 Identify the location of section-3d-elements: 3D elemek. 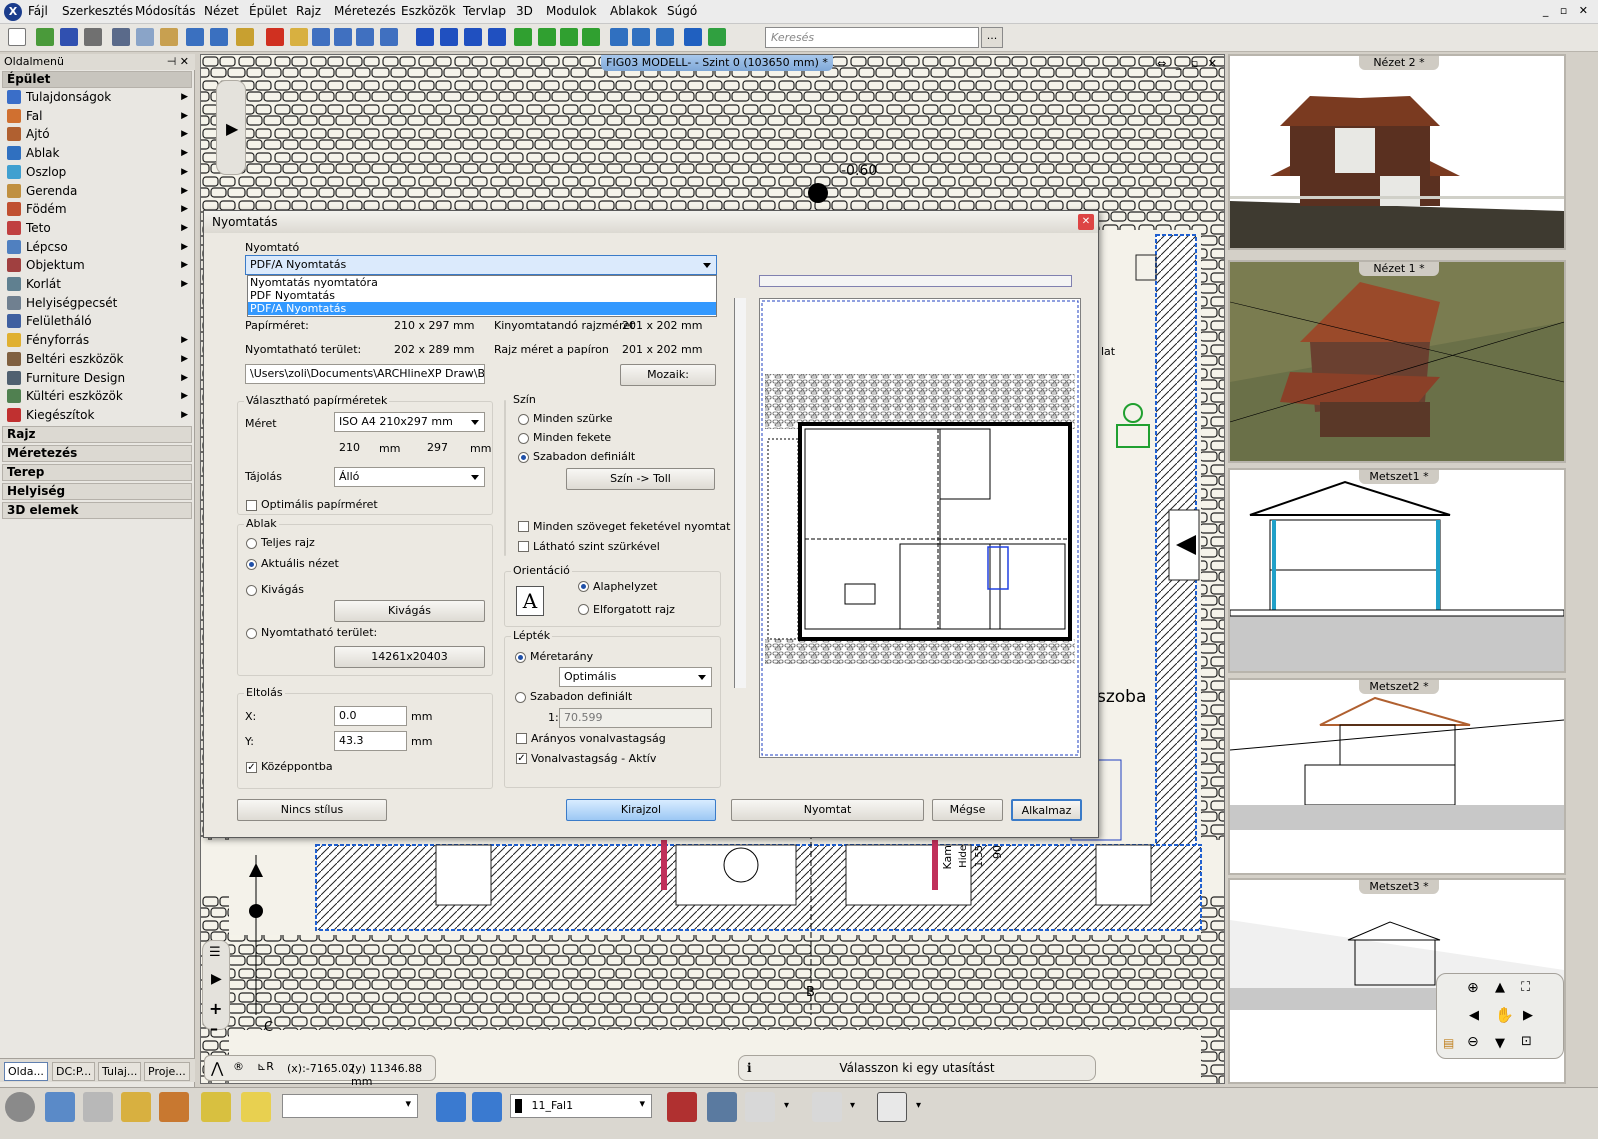
(97, 510).